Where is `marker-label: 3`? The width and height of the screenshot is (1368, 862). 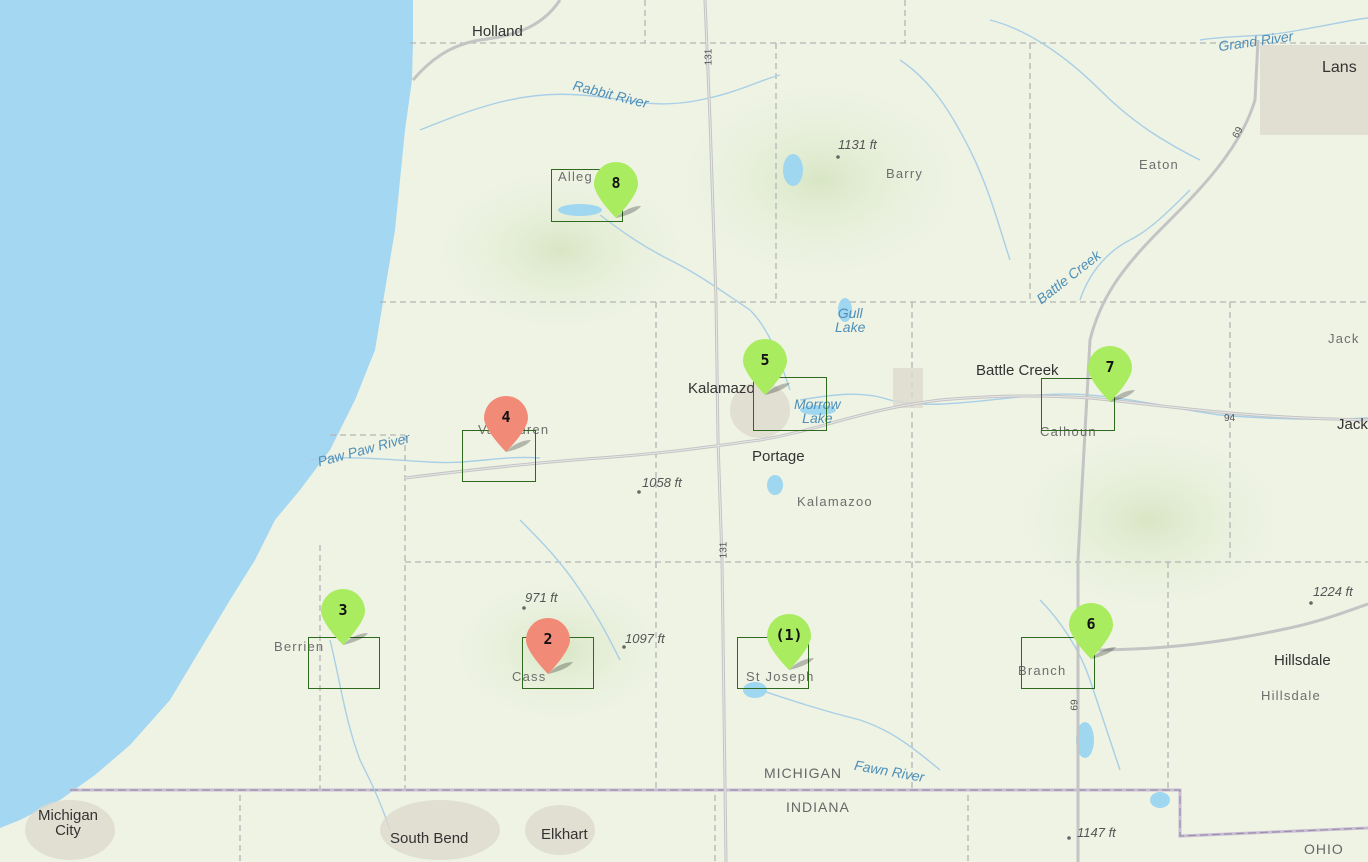
marker-label: 3 is located at coordinates (343, 610).